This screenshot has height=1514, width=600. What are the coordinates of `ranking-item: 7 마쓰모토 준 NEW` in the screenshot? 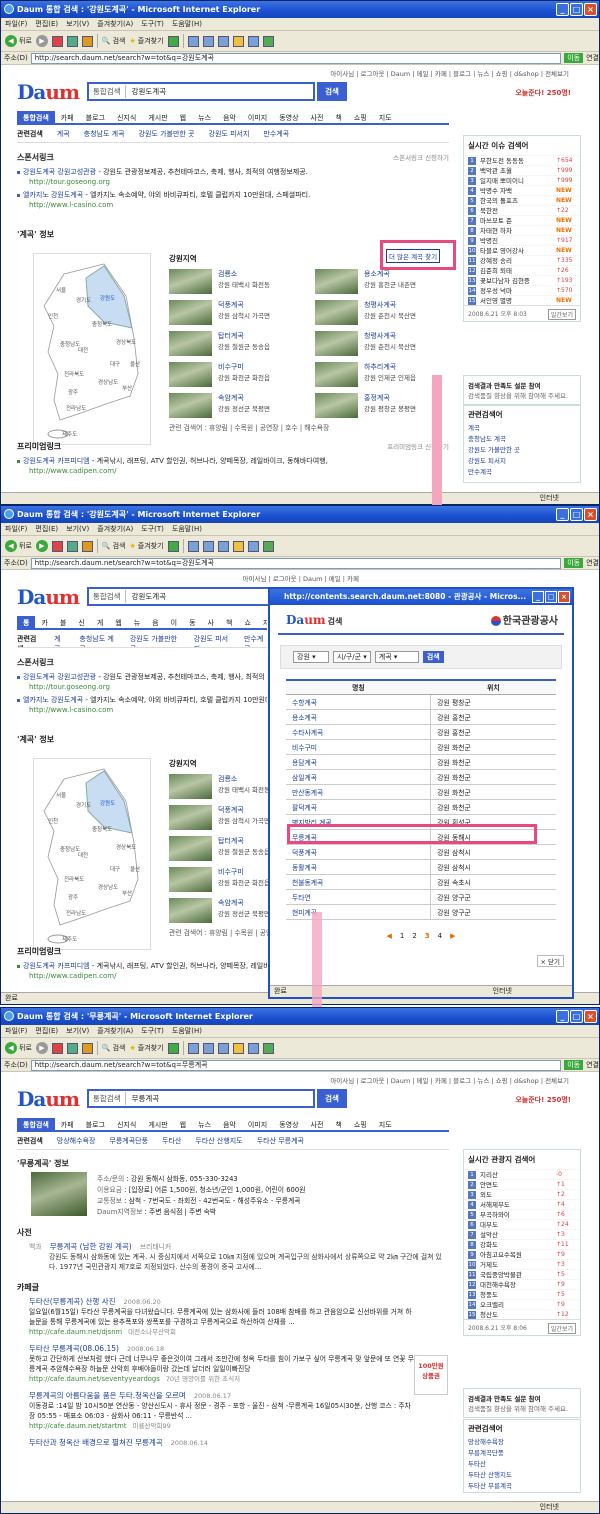 It's located at (522, 220).